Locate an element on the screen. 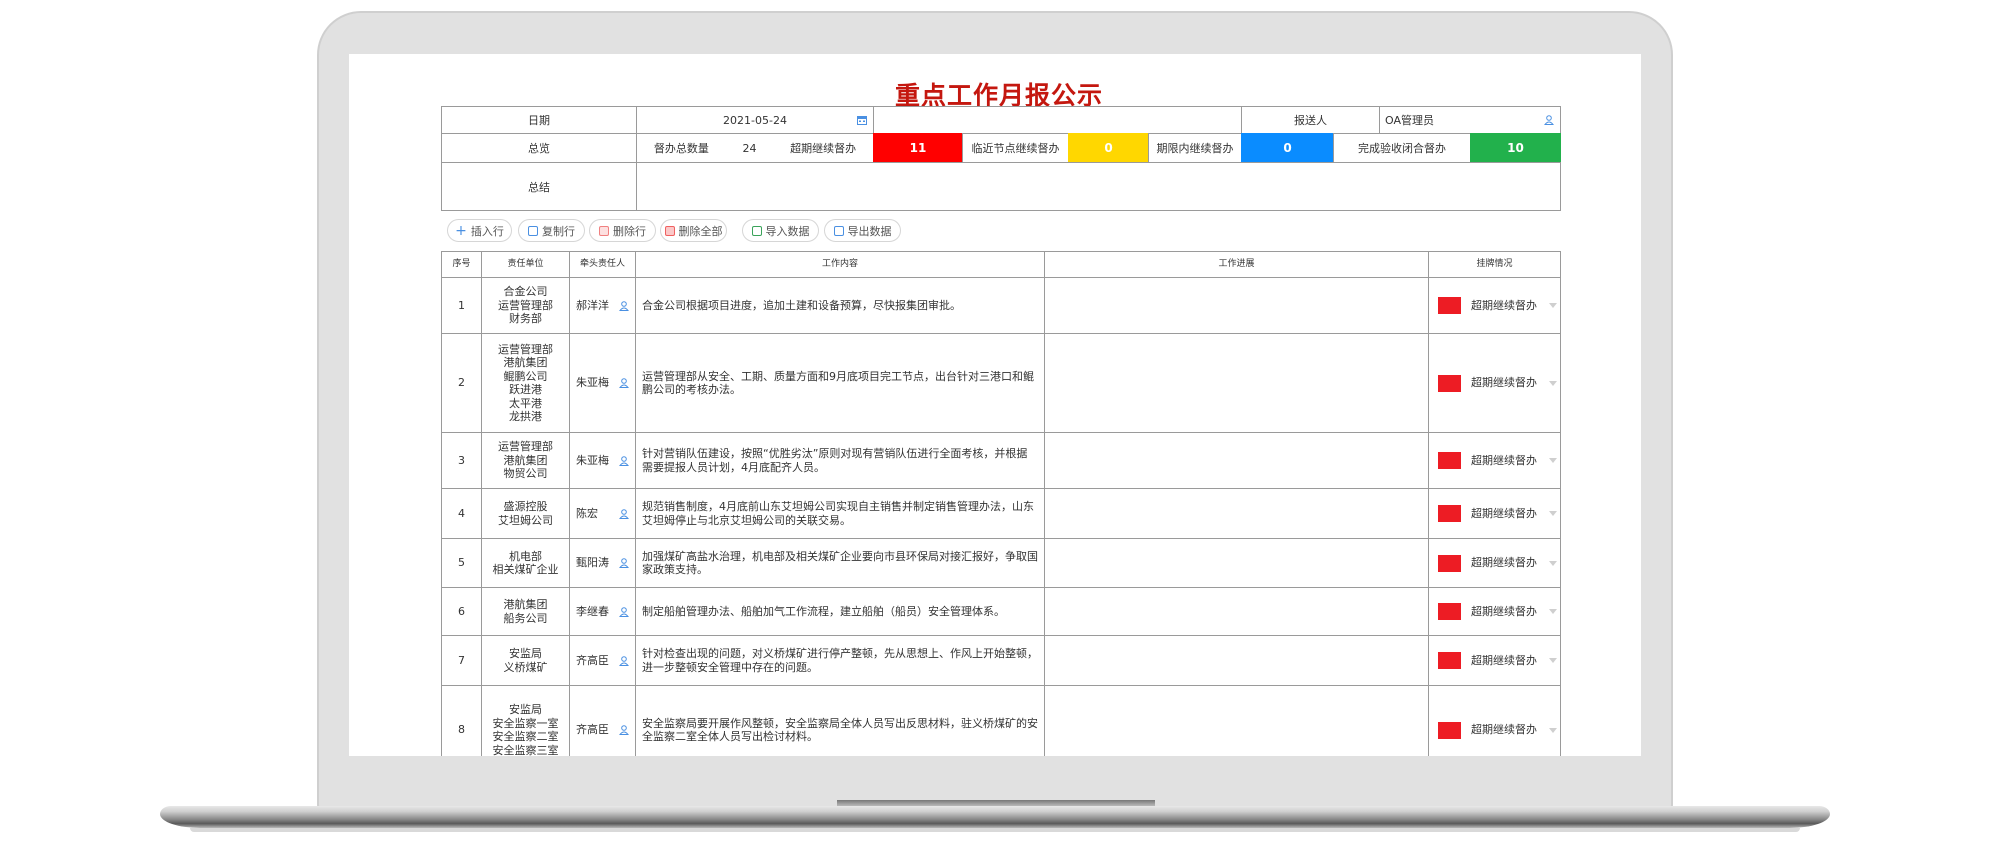  date-field: 2021-05-24 is located at coordinates (755, 120).